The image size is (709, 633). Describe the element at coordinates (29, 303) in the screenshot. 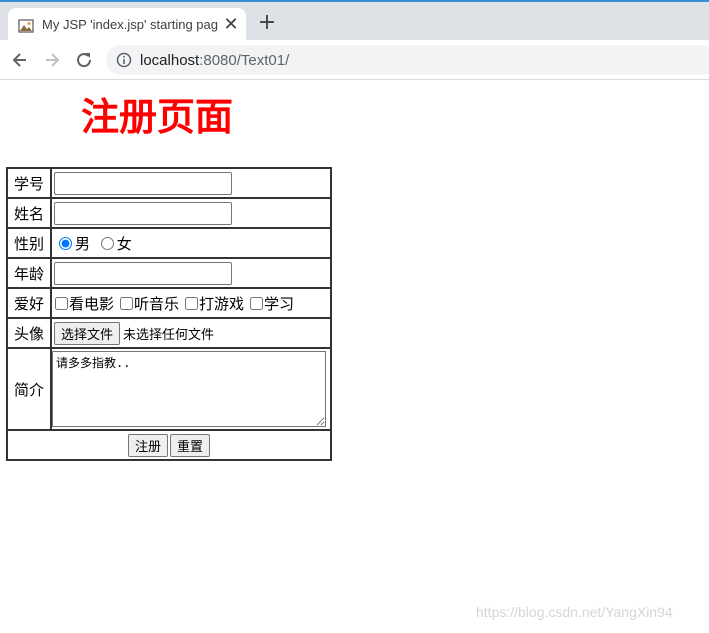

I see `hobby-label: 爱好` at that location.